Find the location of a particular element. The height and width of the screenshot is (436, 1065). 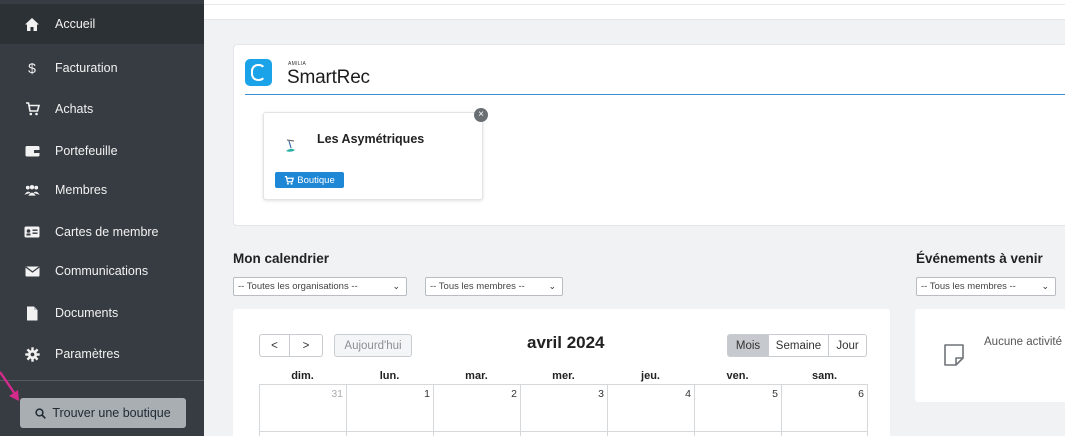

store-logo-icon is located at coordinates (290, 145).